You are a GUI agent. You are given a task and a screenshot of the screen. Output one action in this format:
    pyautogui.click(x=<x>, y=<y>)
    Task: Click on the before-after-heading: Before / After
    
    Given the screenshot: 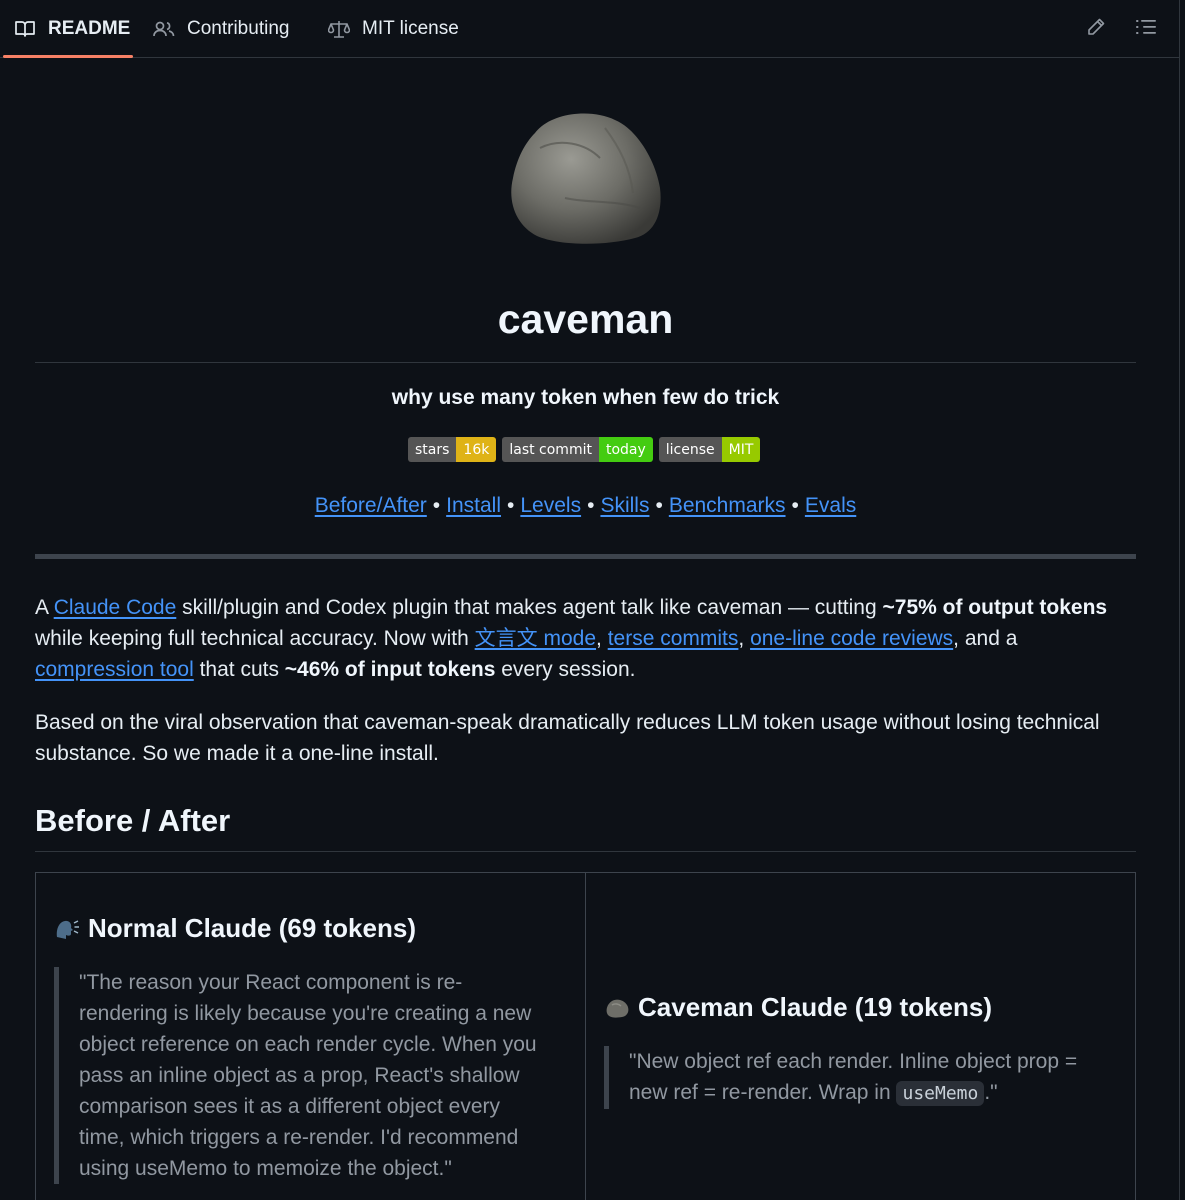 What is the action you would take?
    pyautogui.click(x=133, y=820)
    